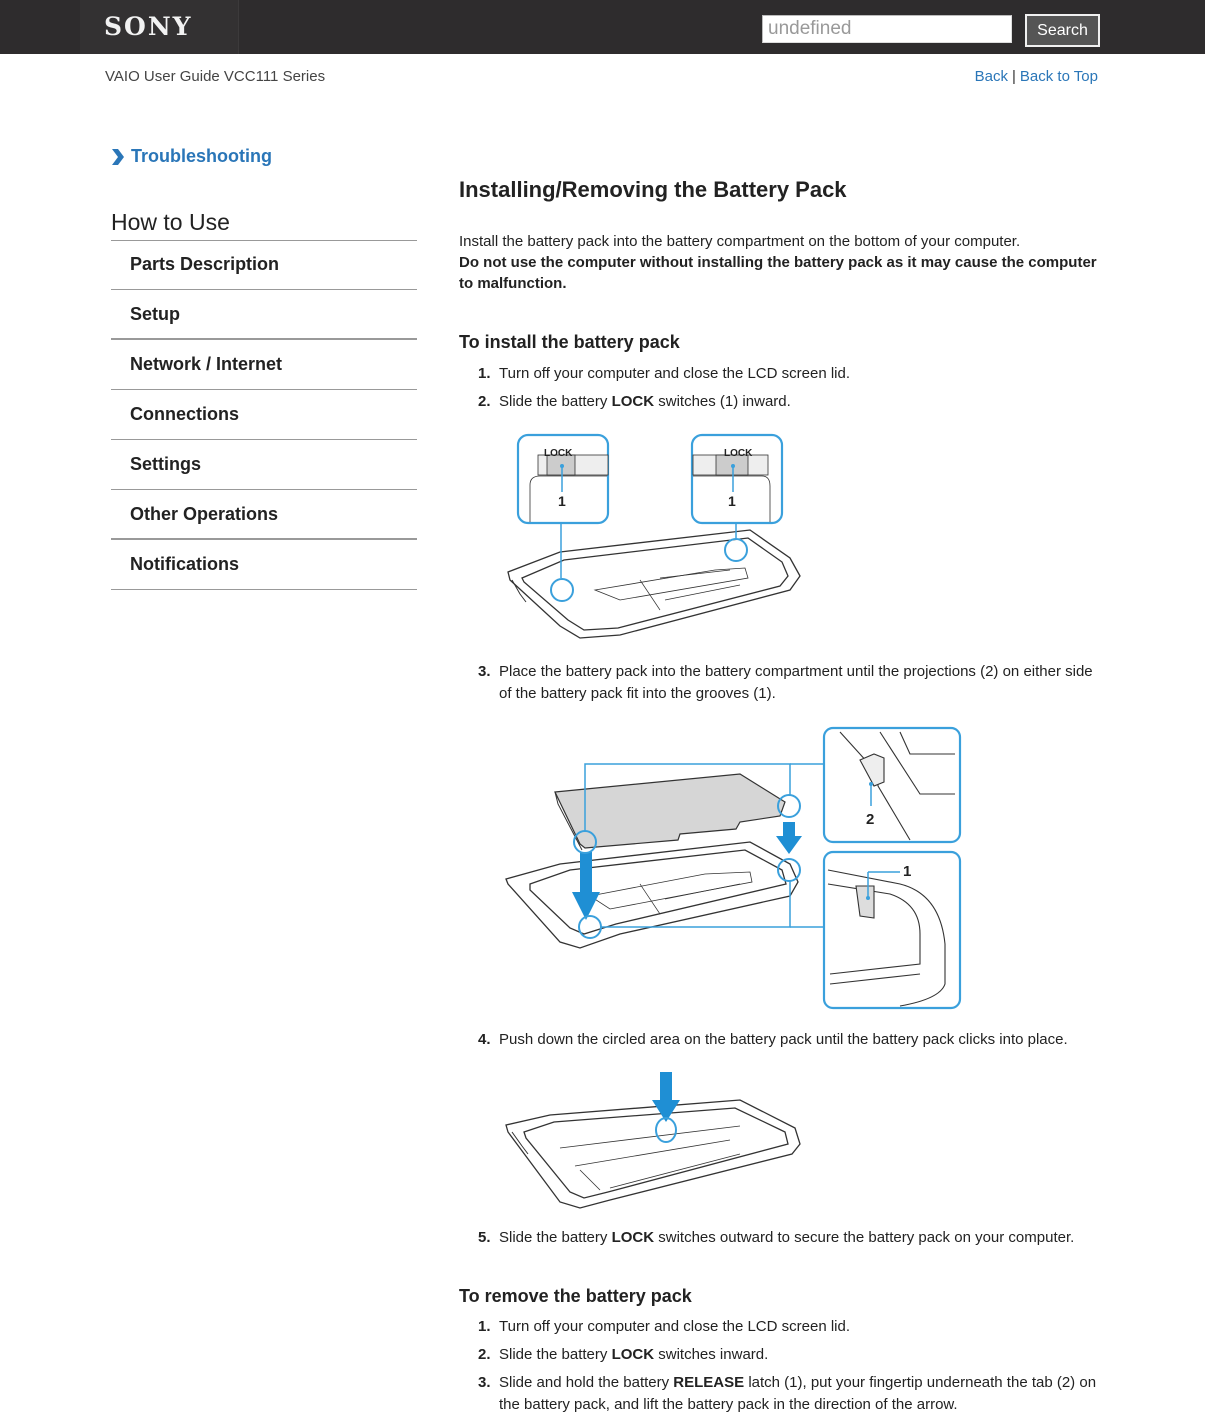 Image resolution: width=1205 pixels, height=1416 pixels. I want to click on top-links: Back | Back to Top, so click(1036, 76).